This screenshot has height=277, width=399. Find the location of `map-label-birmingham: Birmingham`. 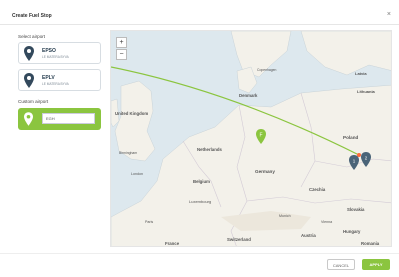

map-label-birmingham: Birmingham is located at coordinates (128, 153).